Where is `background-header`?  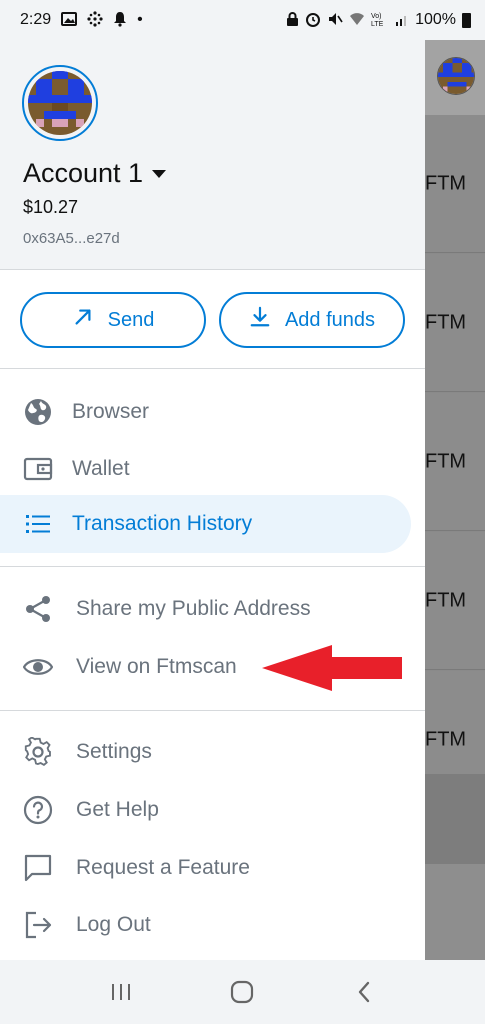
background-header is located at coordinates (455, 77).